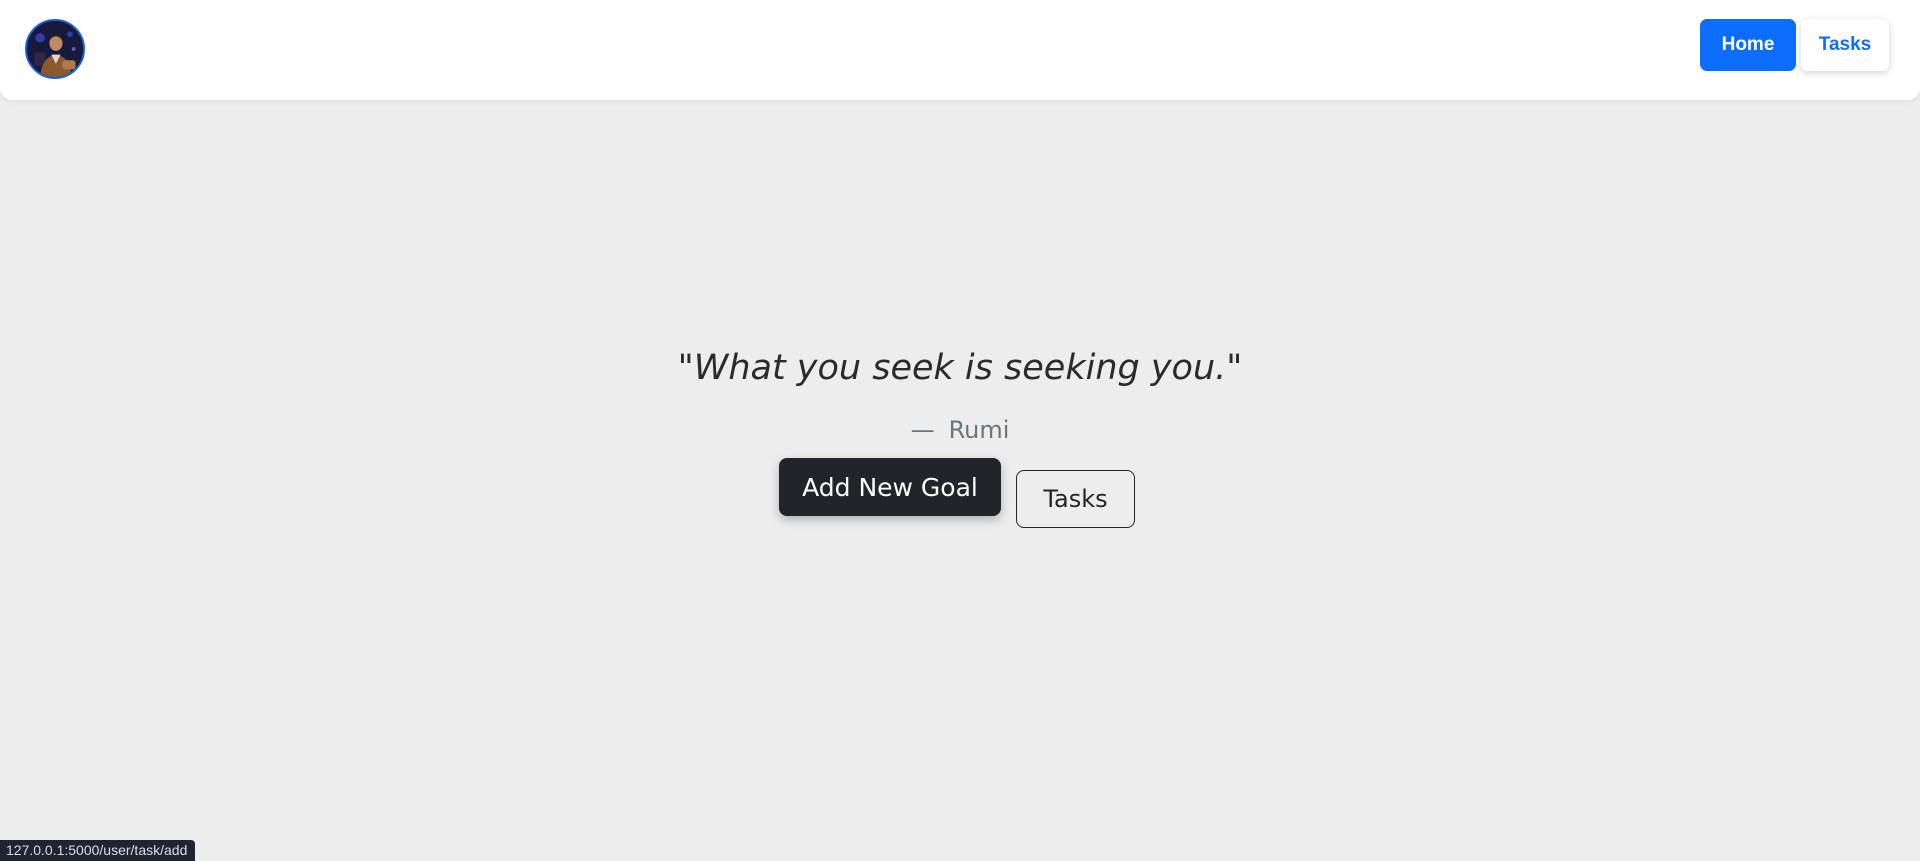 The image size is (1920, 861). What do you see at coordinates (922, 430) in the screenshot?
I see `author-dash: —` at bounding box center [922, 430].